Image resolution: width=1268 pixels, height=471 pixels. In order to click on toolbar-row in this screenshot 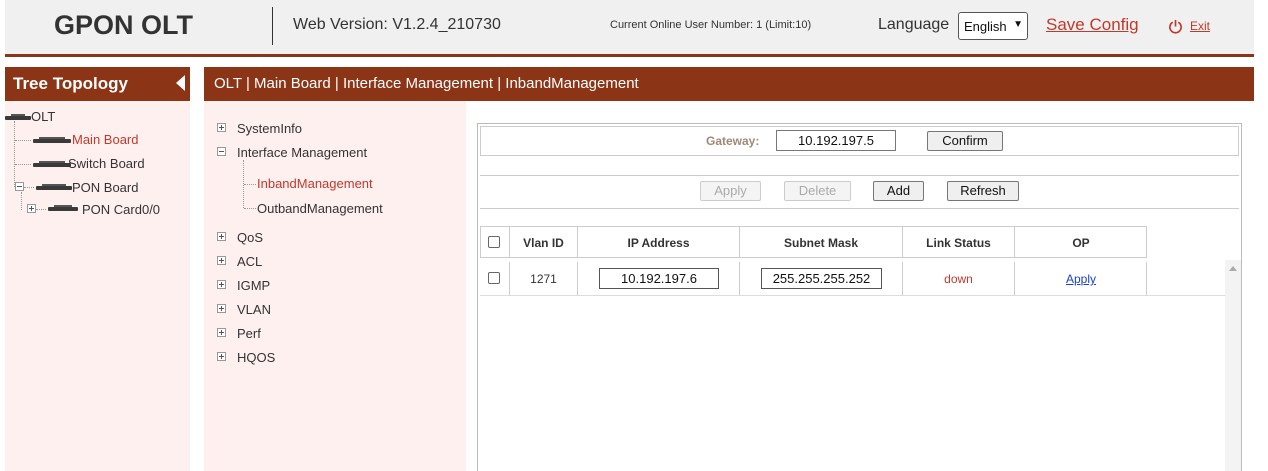, I will do `click(859, 192)`.